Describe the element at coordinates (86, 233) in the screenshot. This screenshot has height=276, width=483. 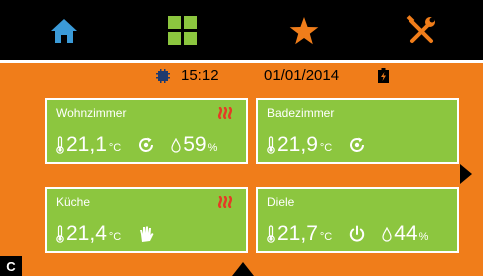
I see `temperature-value: 21,4` at that location.